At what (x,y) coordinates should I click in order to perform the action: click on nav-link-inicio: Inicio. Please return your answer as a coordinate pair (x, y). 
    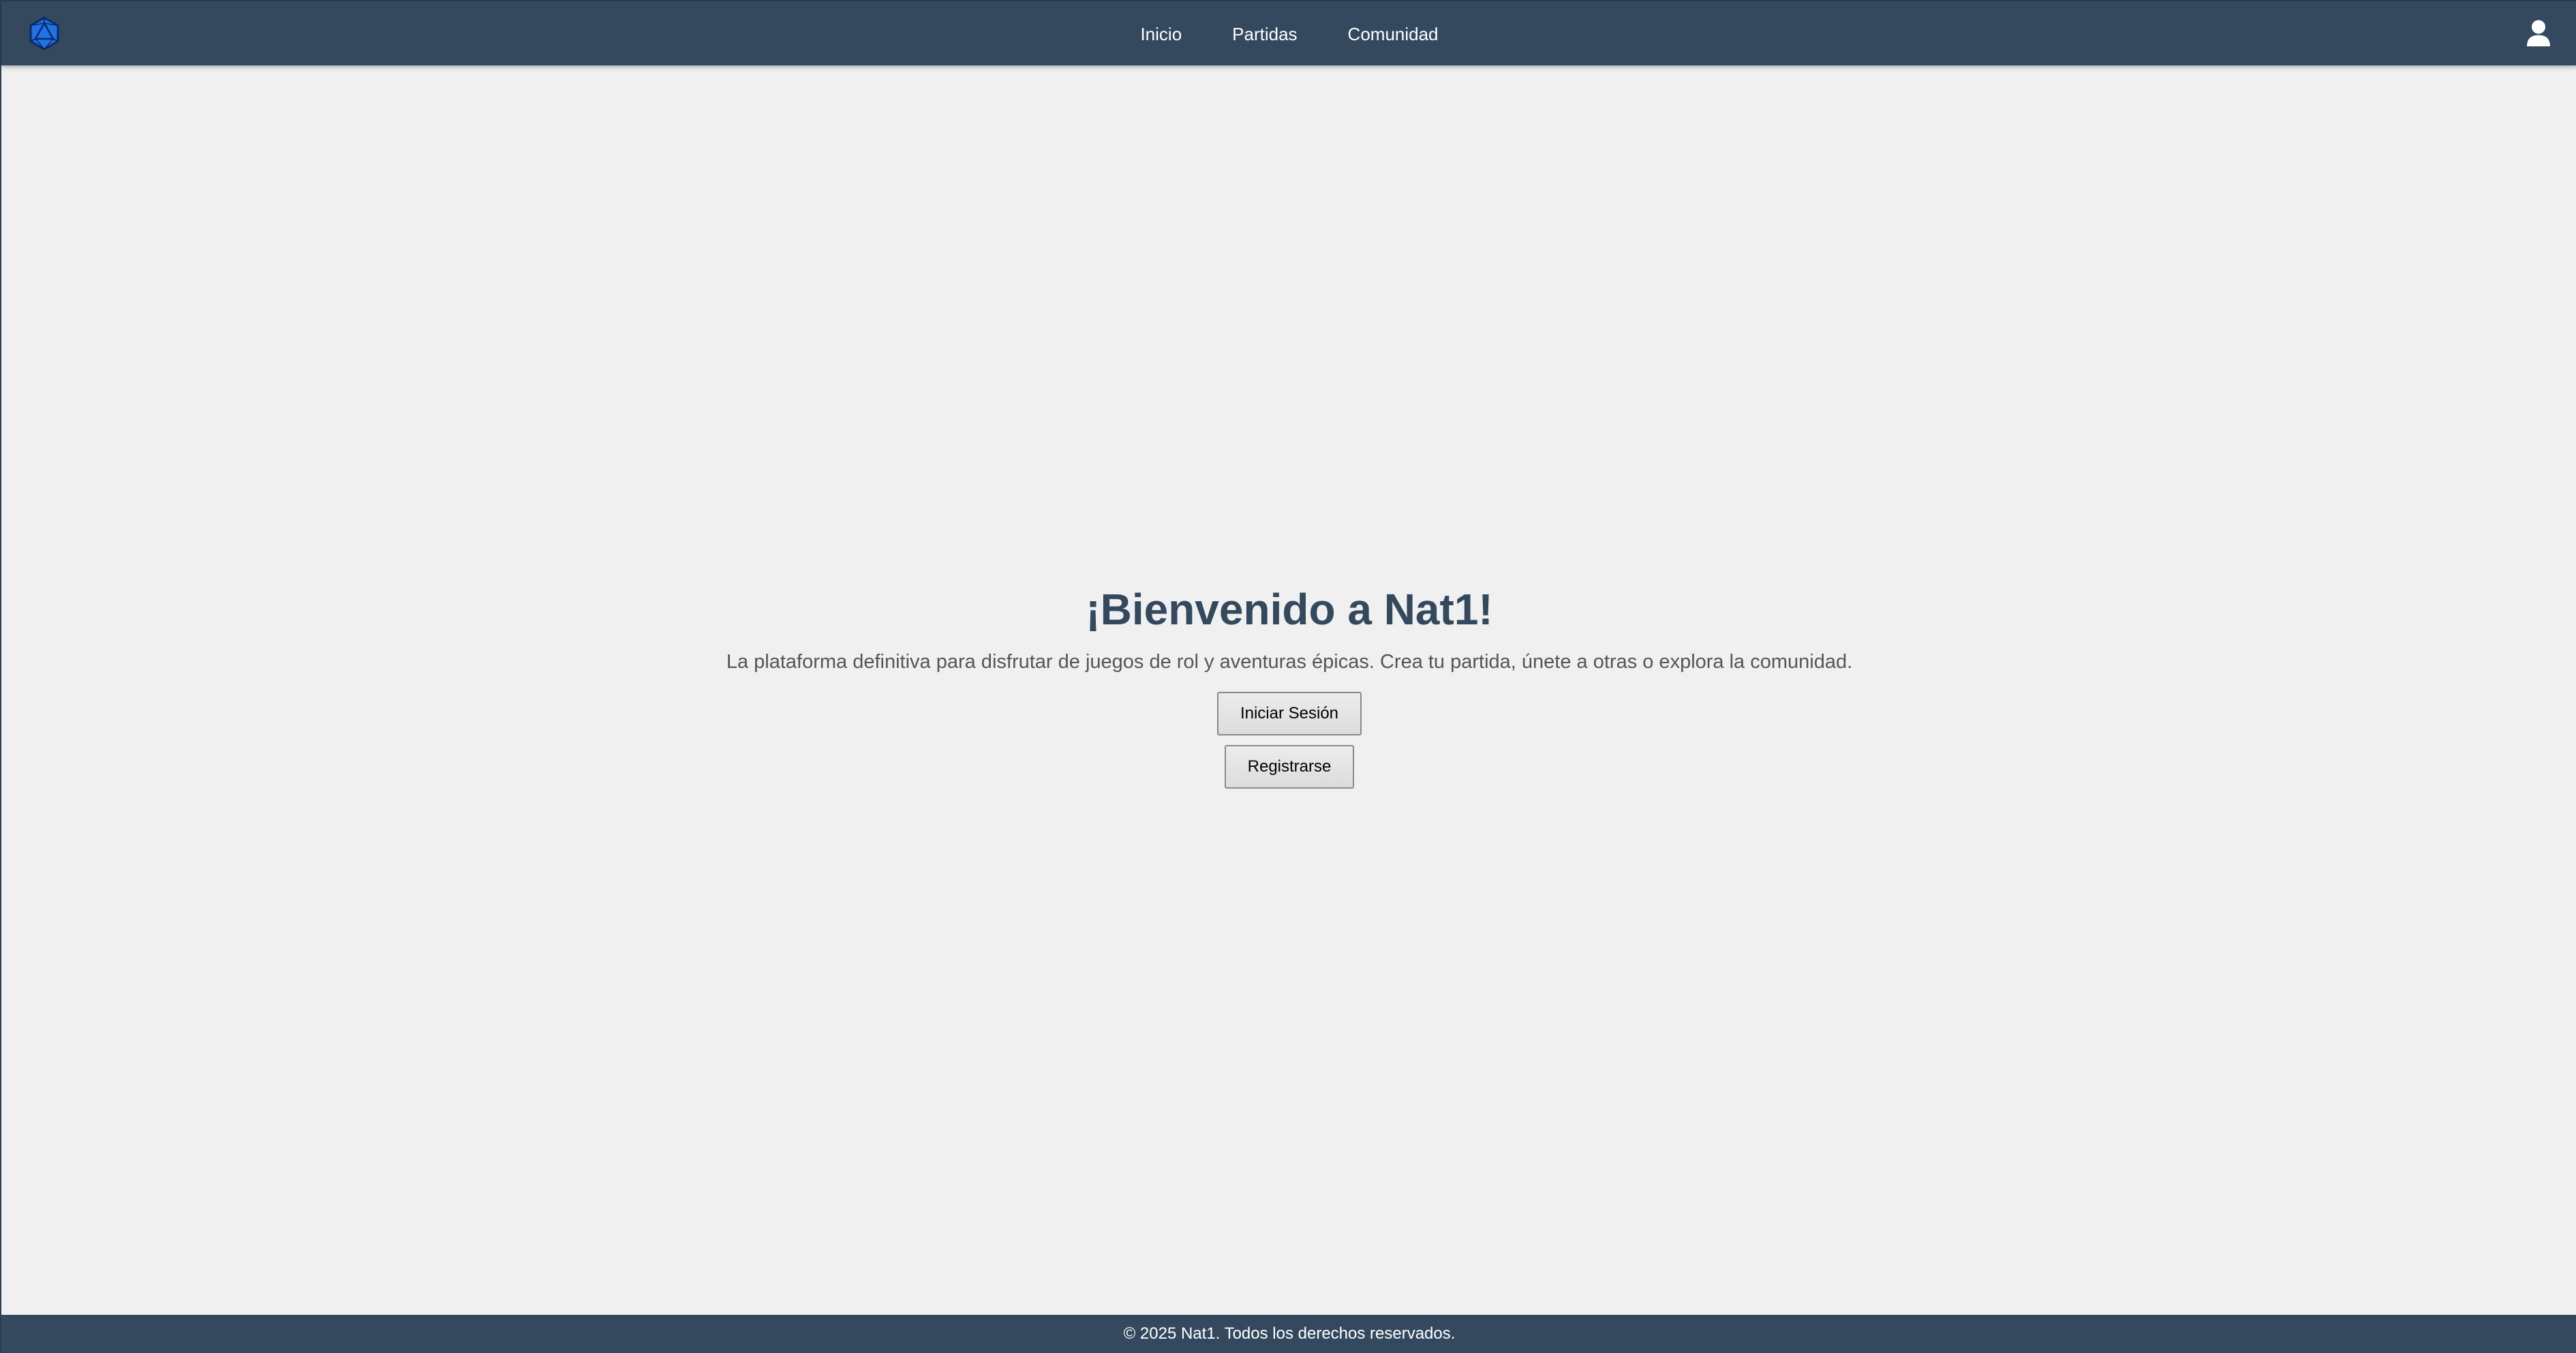
    Looking at the image, I should click on (1161, 34).